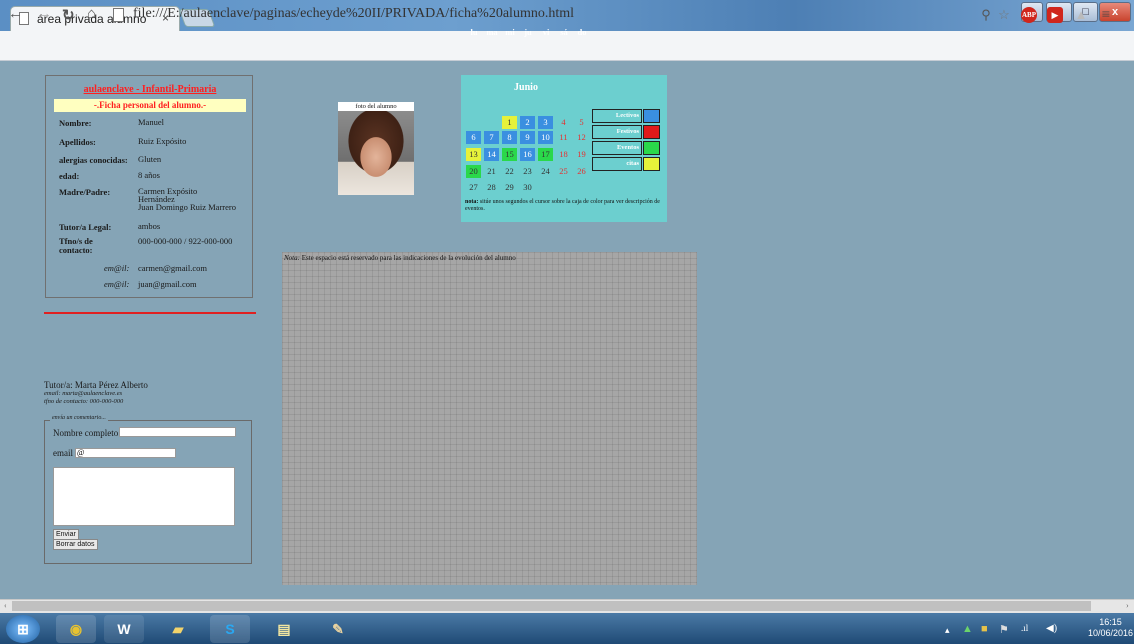  Describe the element at coordinates (1106, 15) in the screenshot. I see `menu-icon: ≡` at that location.